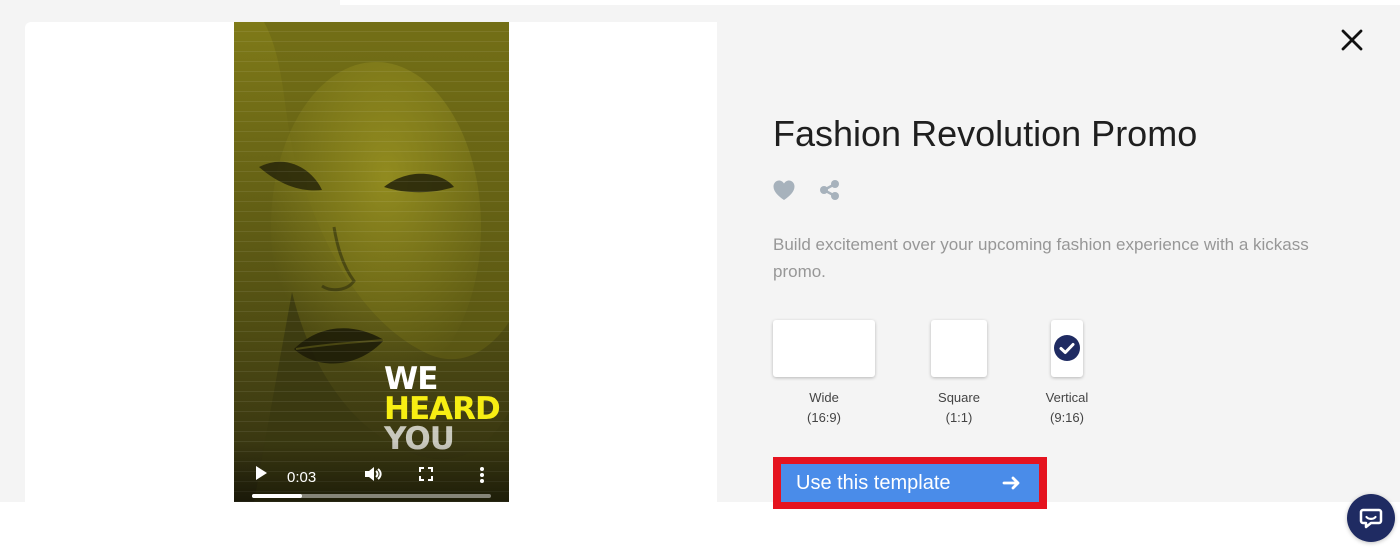 The width and height of the screenshot is (1400, 550). I want to click on more-vertical-icon, so click(482, 475).